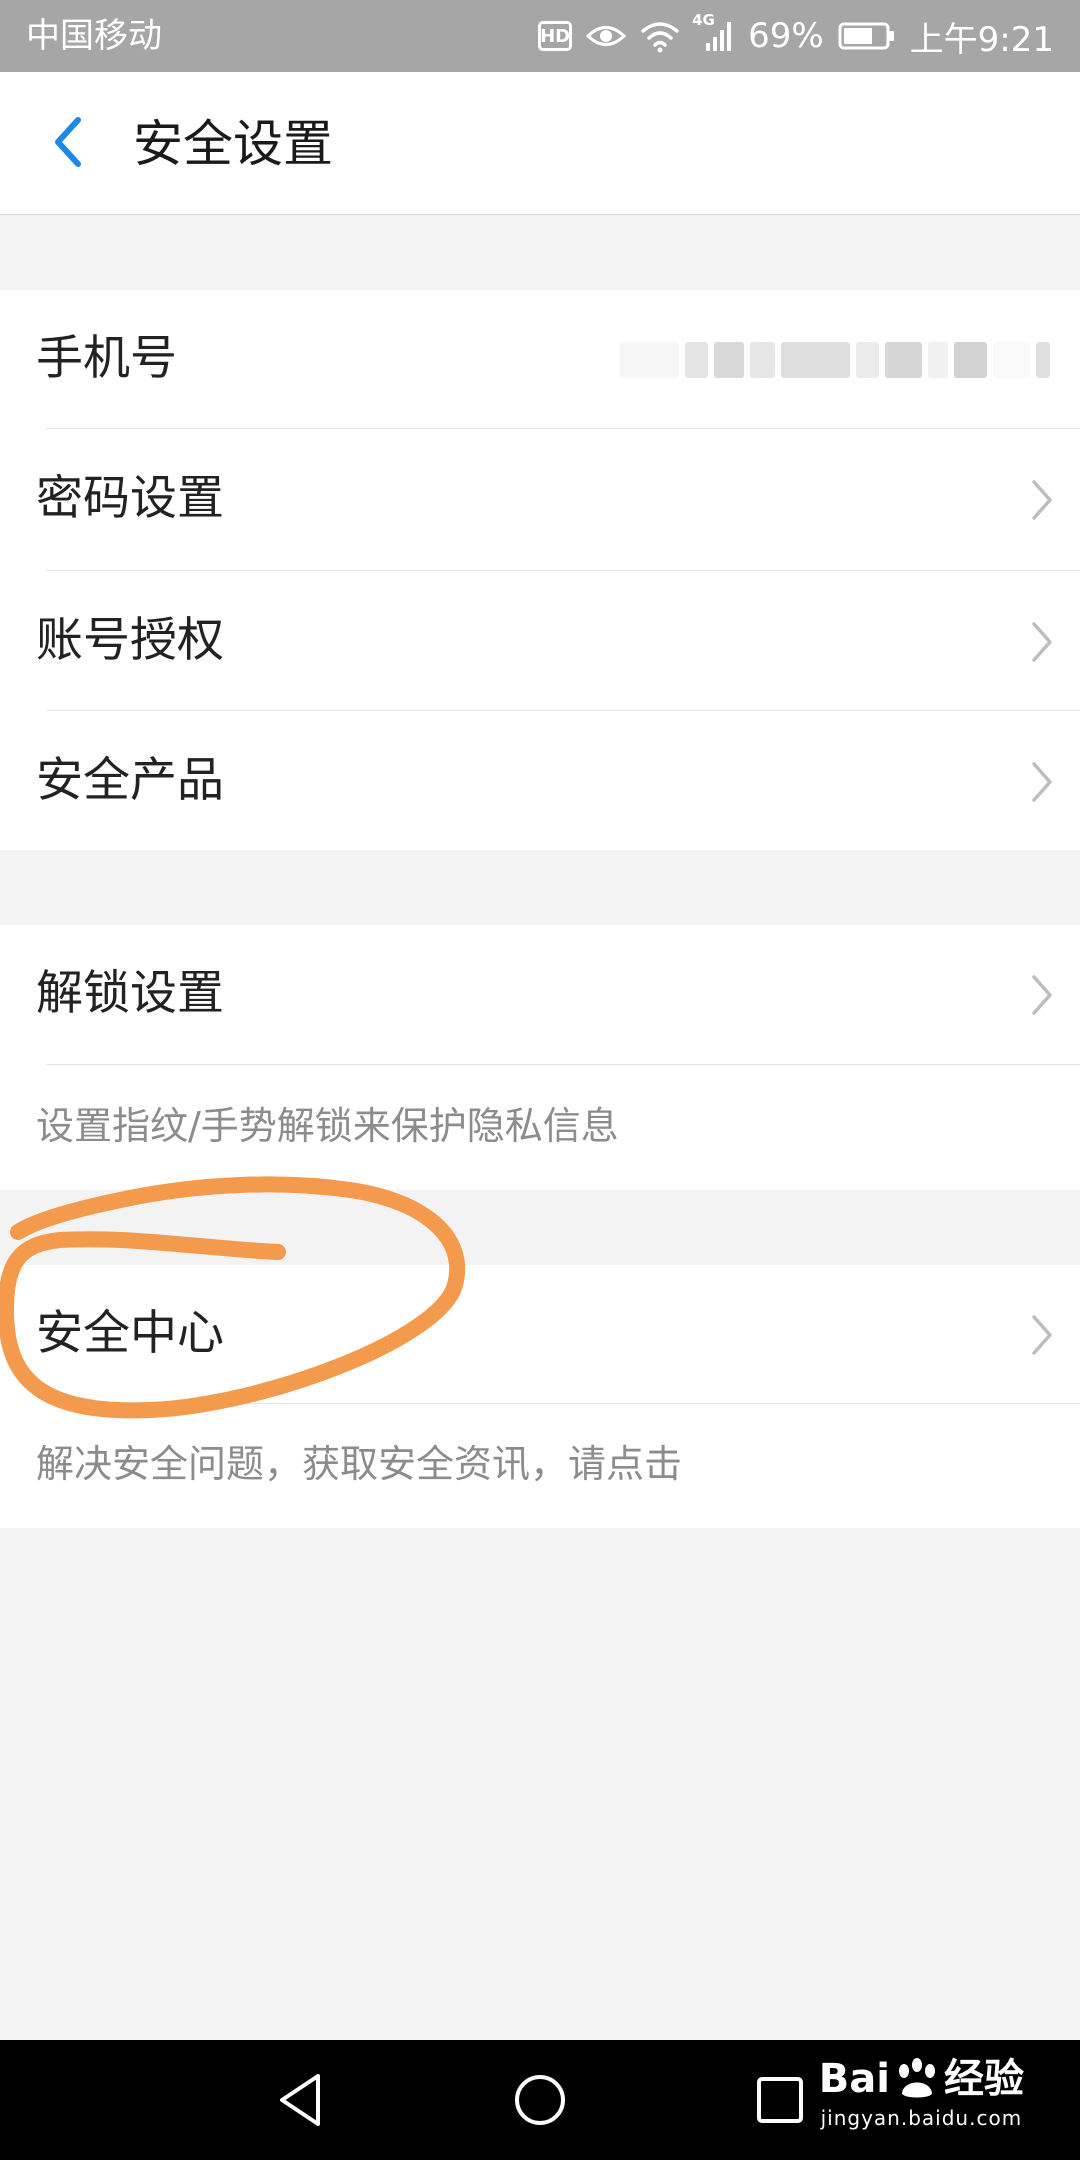 The image size is (1080, 2160). Describe the element at coordinates (359, 1464) in the screenshot. I see `security-center-hint: 解决安全问题，获取安全资讯，请点击` at that location.